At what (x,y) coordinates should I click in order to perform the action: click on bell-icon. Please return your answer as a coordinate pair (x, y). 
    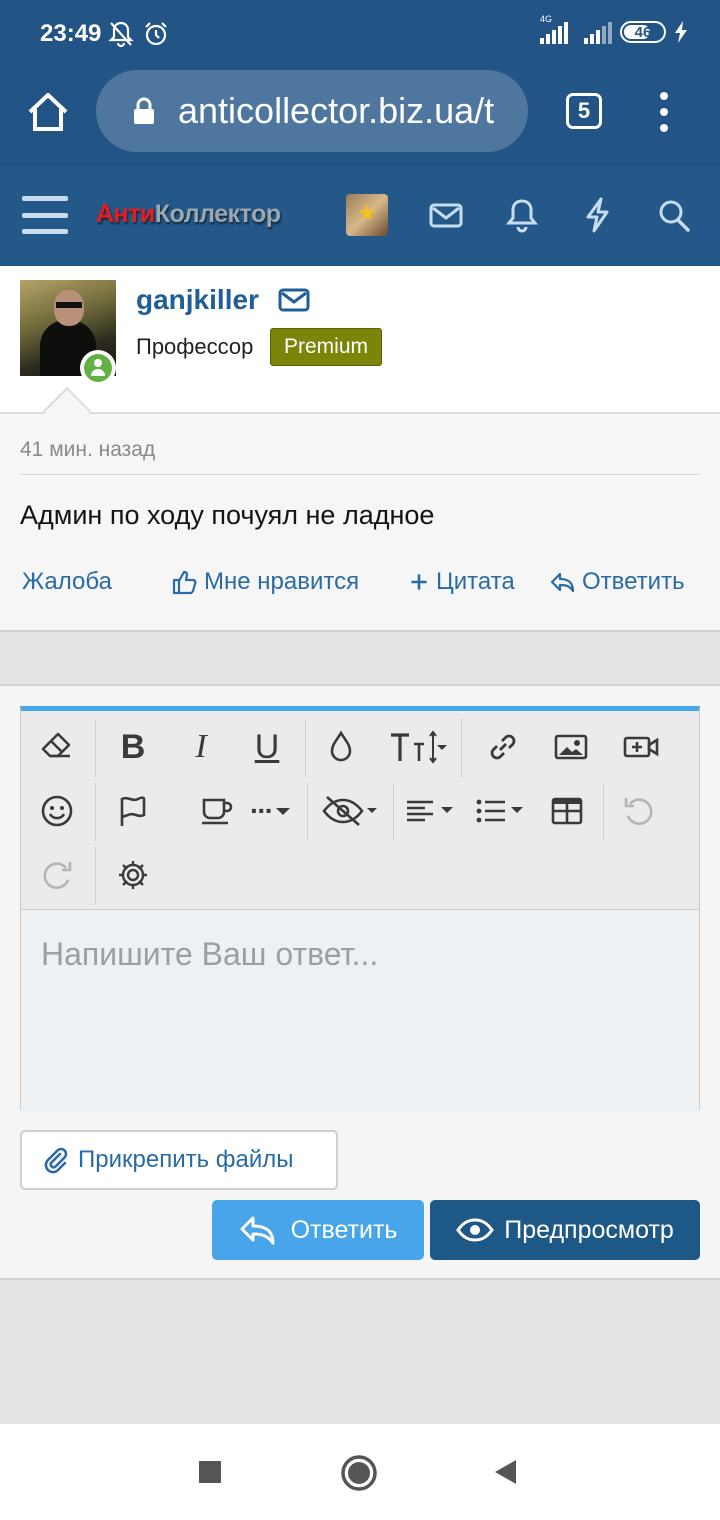
    Looking at the image, I should click on (522, 215).